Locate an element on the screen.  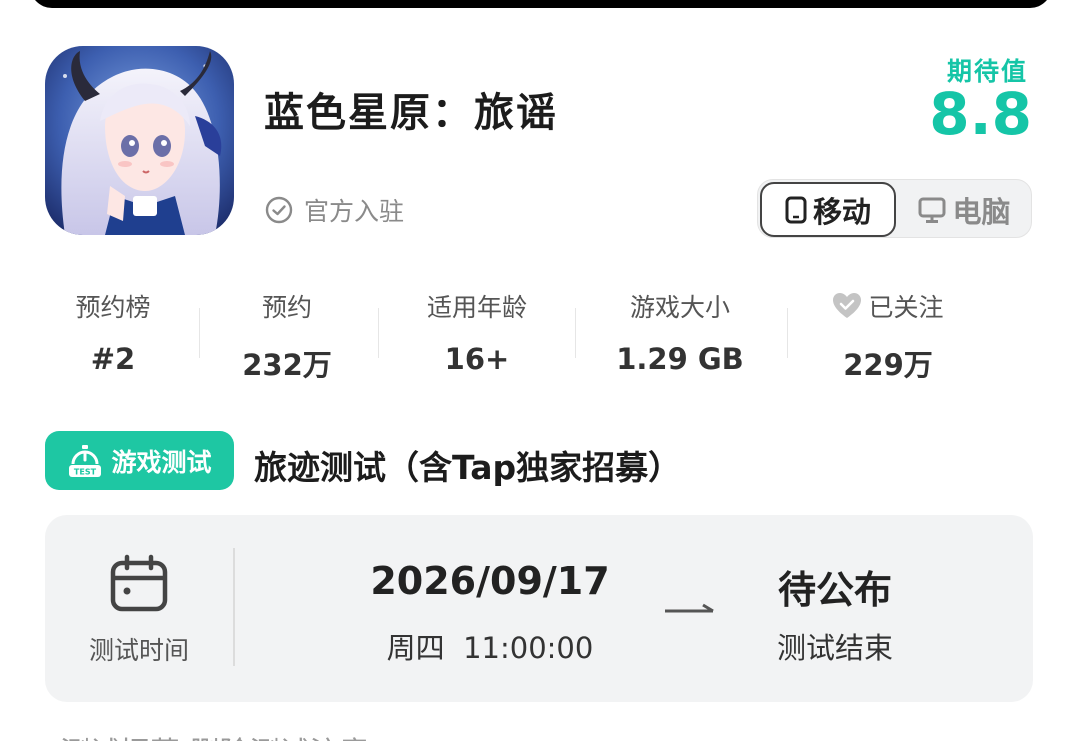
stat-followers-label: 已关注 is located at coordinates (906, 307).